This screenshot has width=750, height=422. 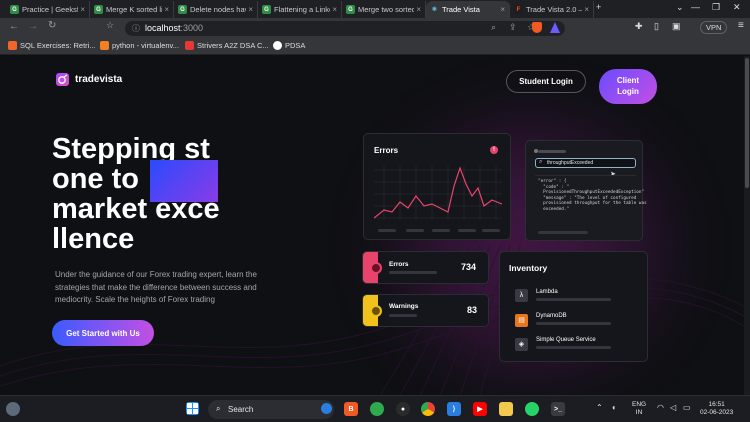 I want to click on inventory-item-label: DynamoDB, so click(x=551, y=316).